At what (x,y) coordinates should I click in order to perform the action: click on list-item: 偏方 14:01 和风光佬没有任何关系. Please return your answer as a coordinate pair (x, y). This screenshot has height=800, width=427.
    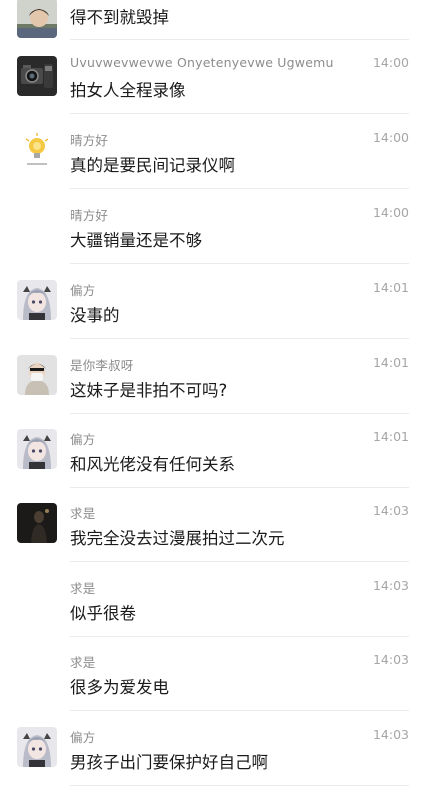
    Looking at the image, I should click on (213, 455).